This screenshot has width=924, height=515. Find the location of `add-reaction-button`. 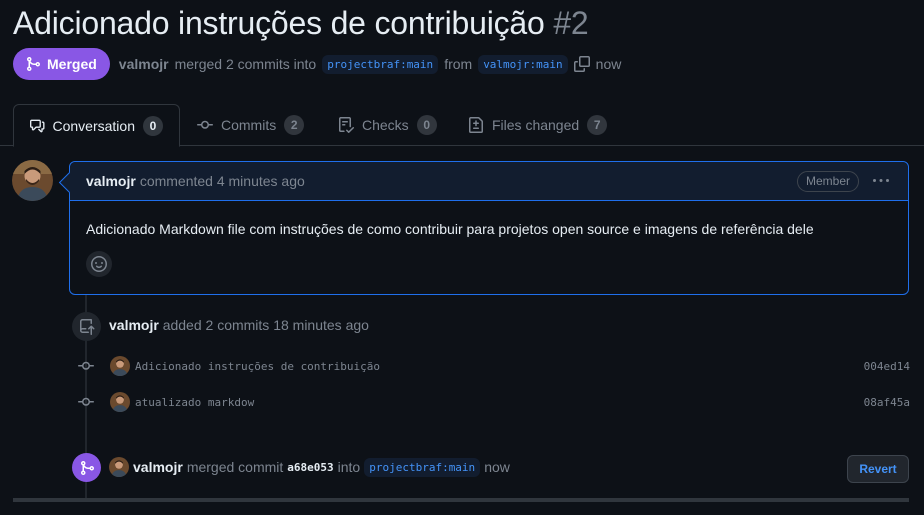

add-reaction-button is located at coordinates (99, 264).